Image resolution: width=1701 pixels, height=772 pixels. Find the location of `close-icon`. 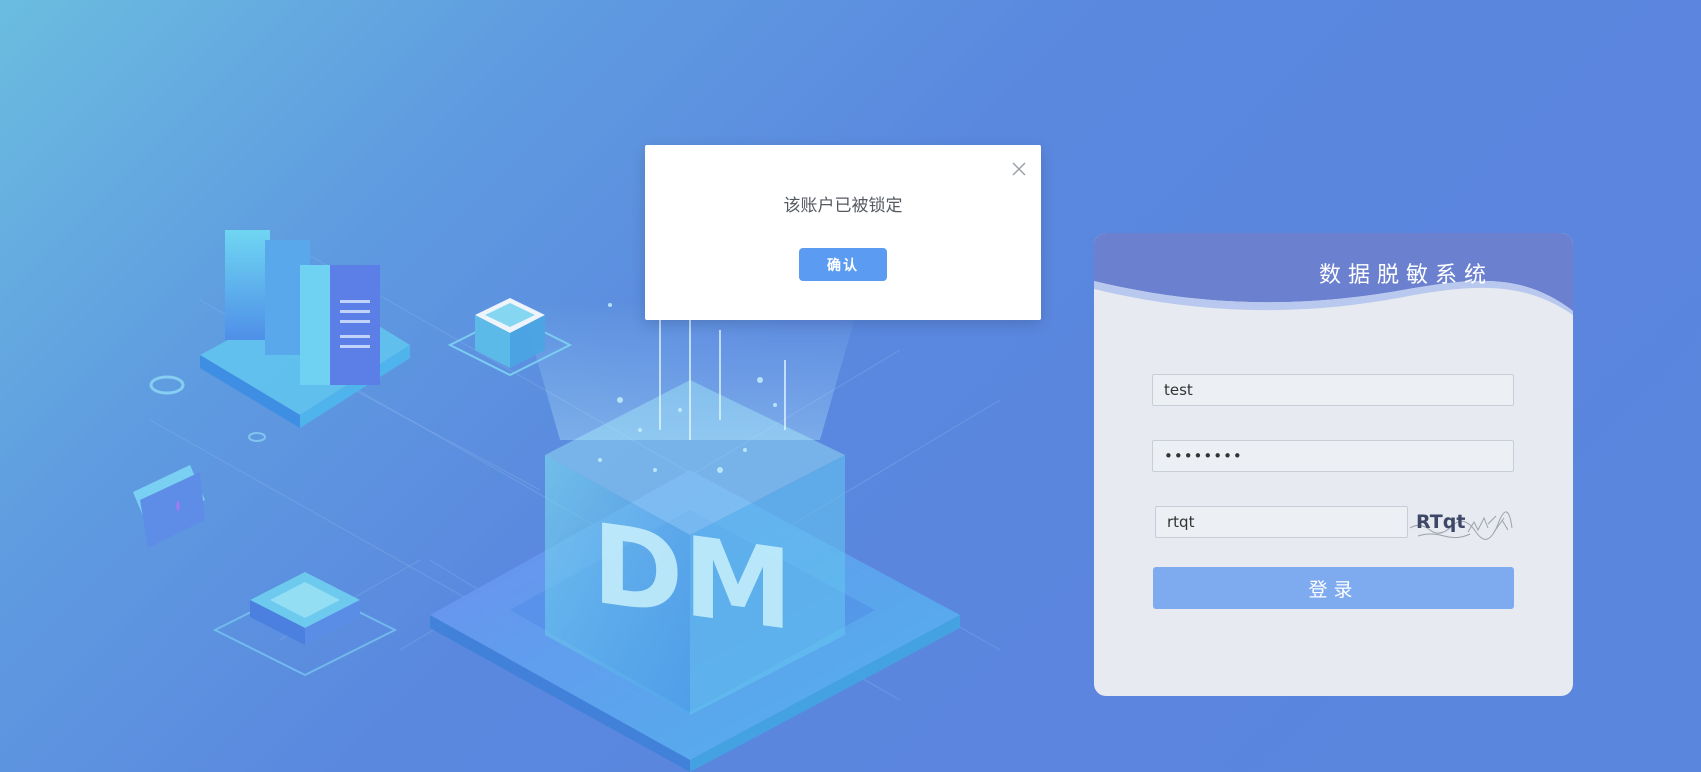

close-icon is located at coordinates (1019, 169).